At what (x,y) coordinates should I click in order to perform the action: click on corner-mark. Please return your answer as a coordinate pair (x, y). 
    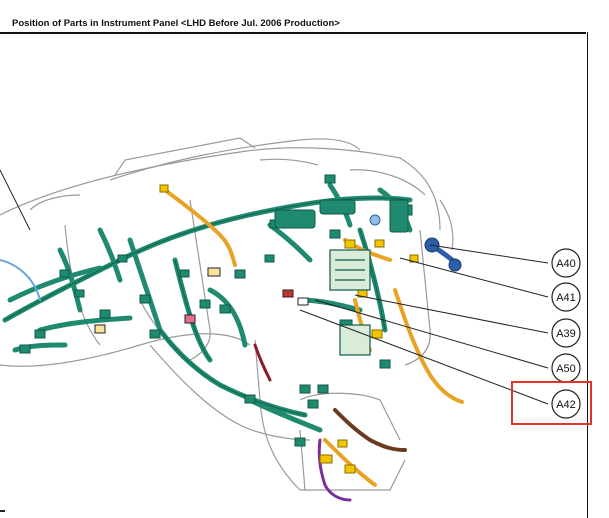
    Looking at the image, I should click on (2, 511).